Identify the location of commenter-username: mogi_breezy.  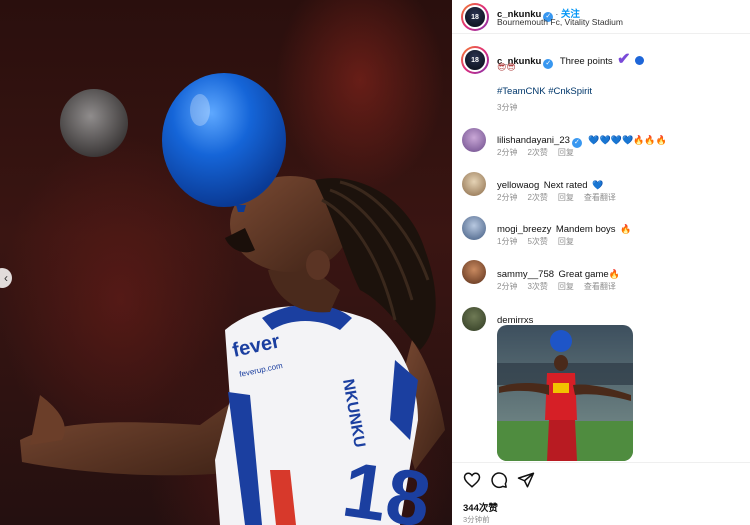
(524, 229).